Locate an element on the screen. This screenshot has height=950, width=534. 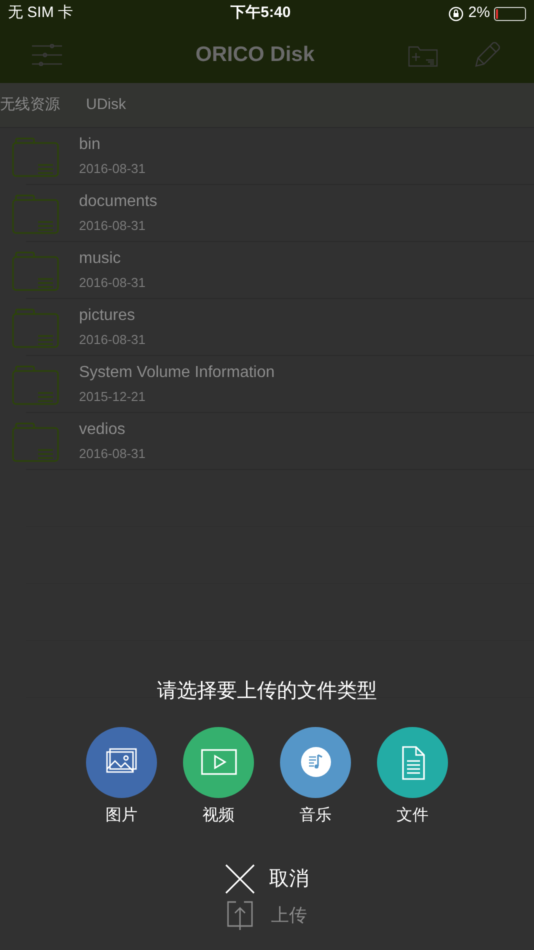
upload-button: 上传 is located at coordinates (267, 915).